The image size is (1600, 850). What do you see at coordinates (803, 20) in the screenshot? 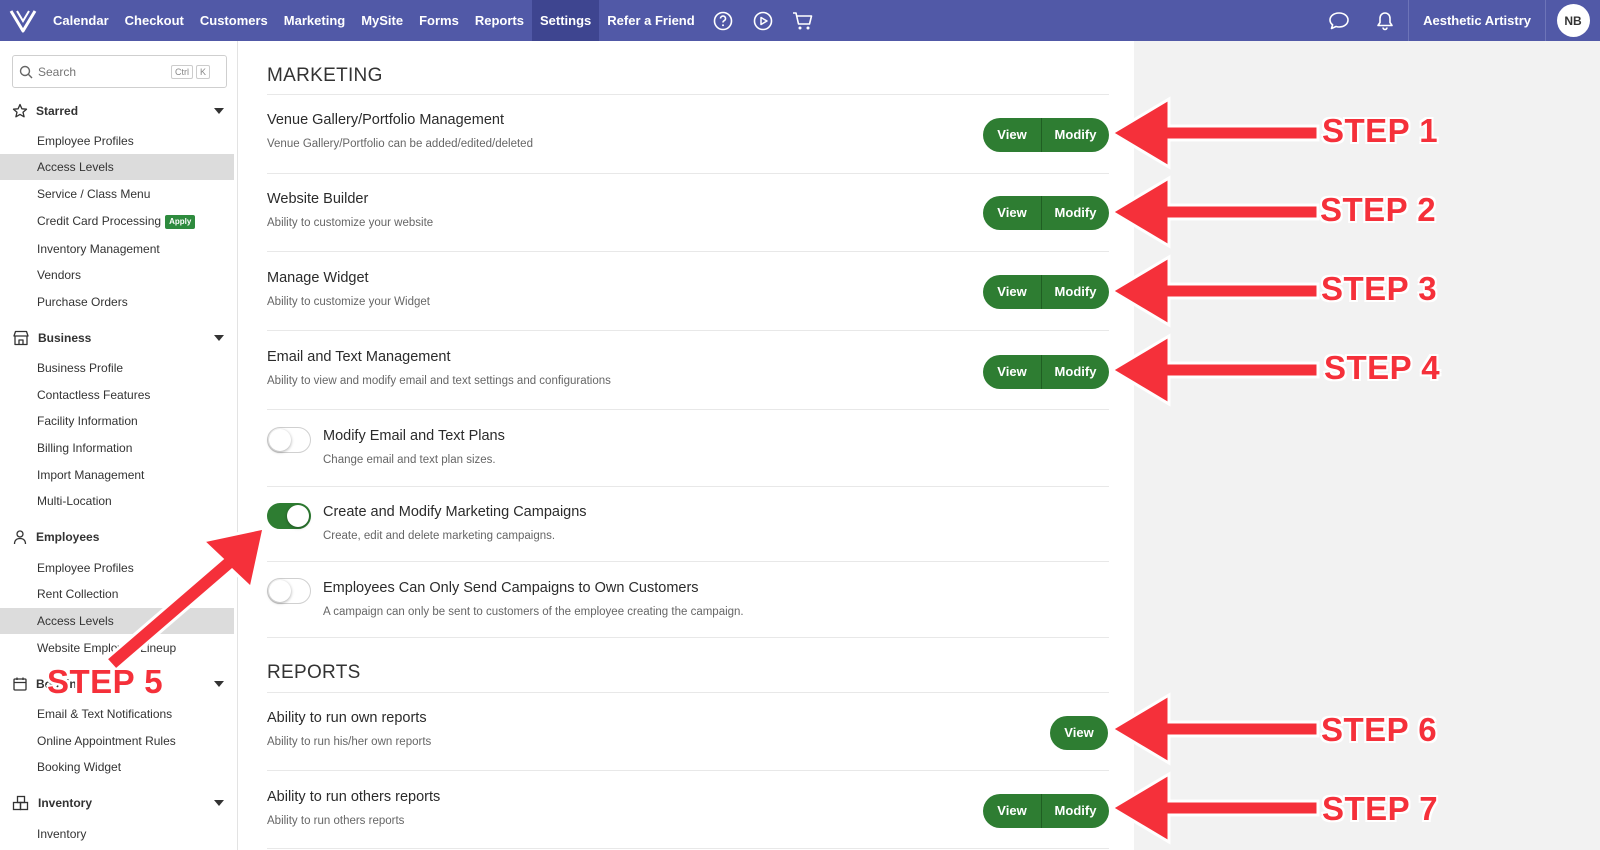
I see `cart-icon` at bounding box center [803, 20].